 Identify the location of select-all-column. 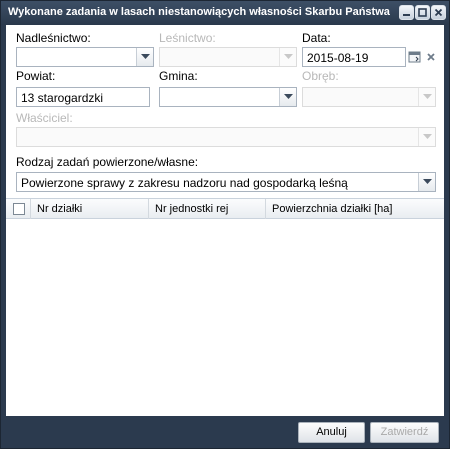
(18, 209).